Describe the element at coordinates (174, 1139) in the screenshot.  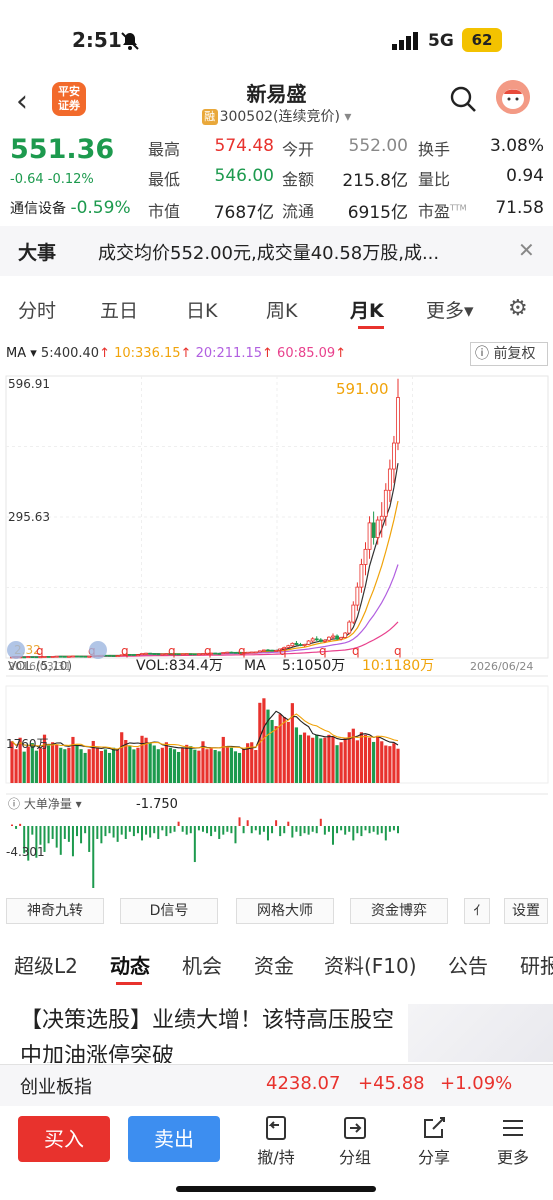
I see `sell-button: 卖出` at that location.